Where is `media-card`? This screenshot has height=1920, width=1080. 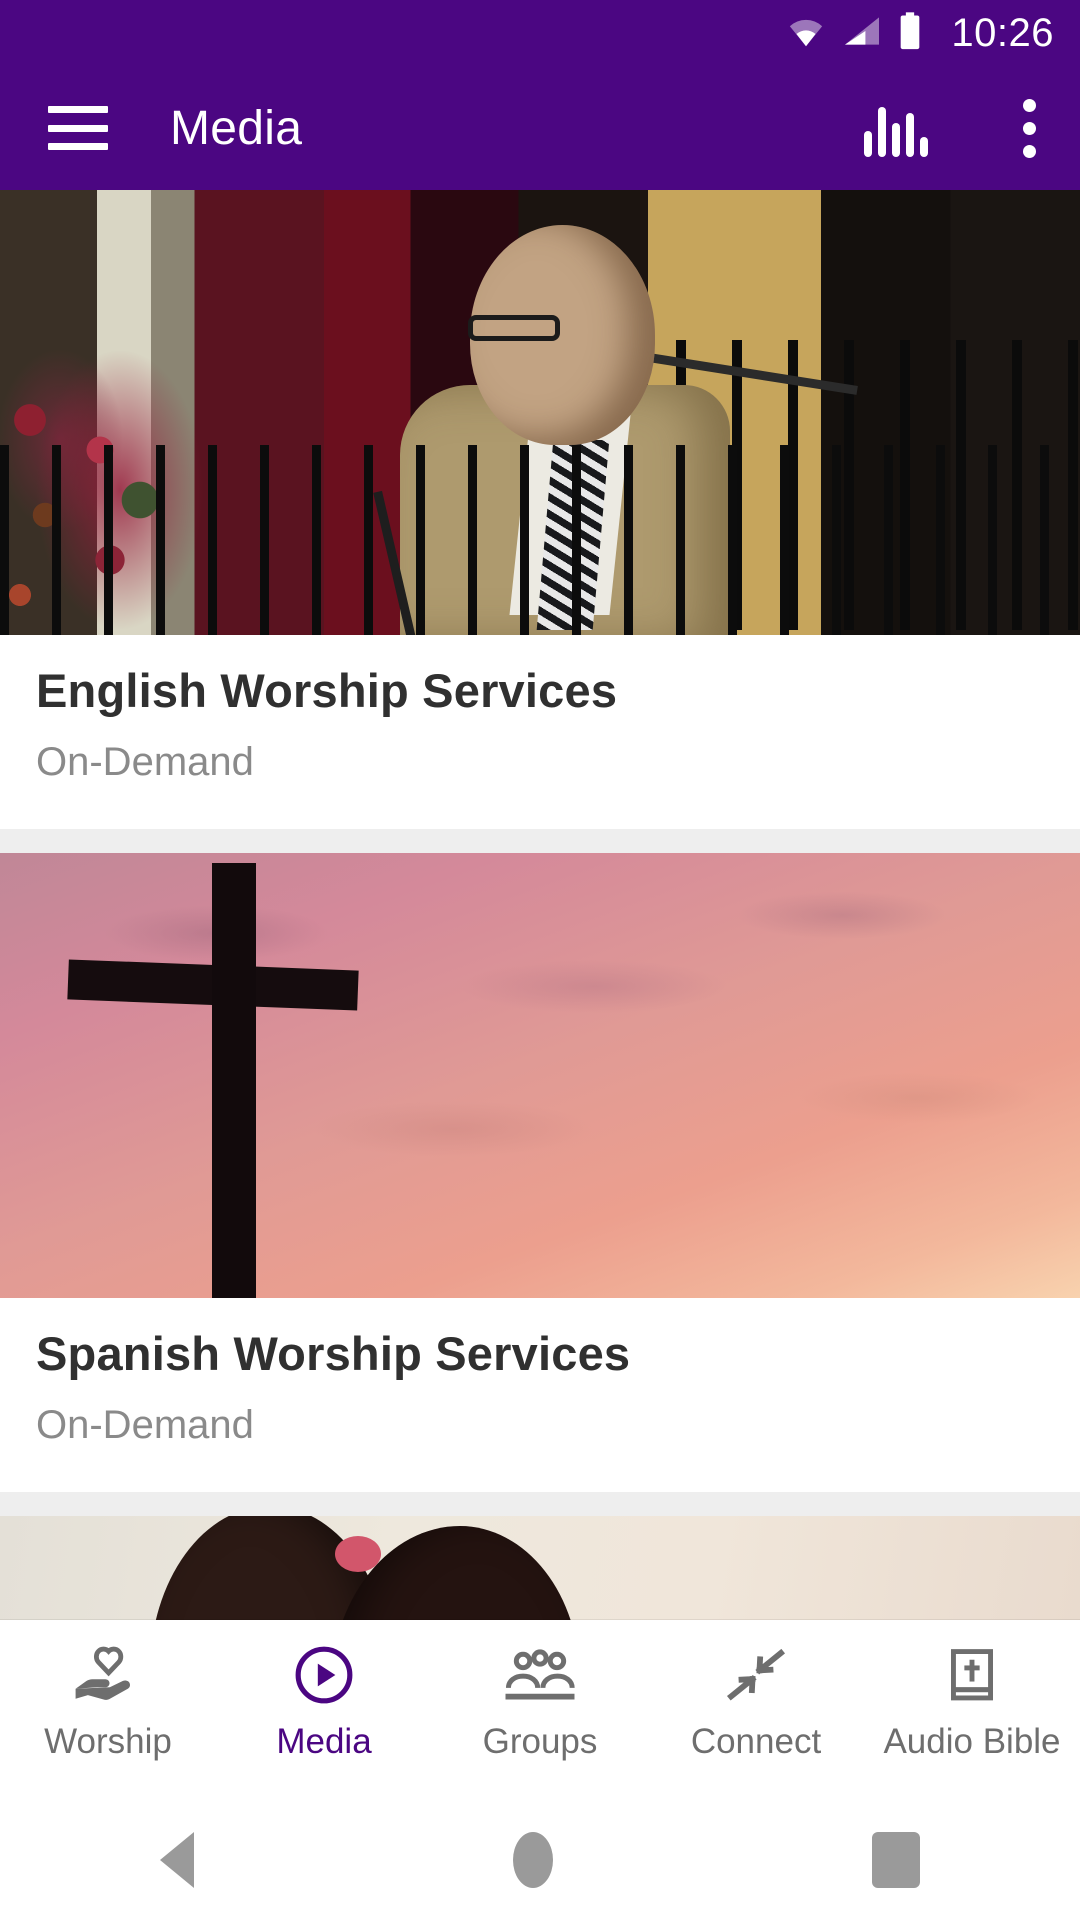 media-card is located at coordinates (540, 1568).